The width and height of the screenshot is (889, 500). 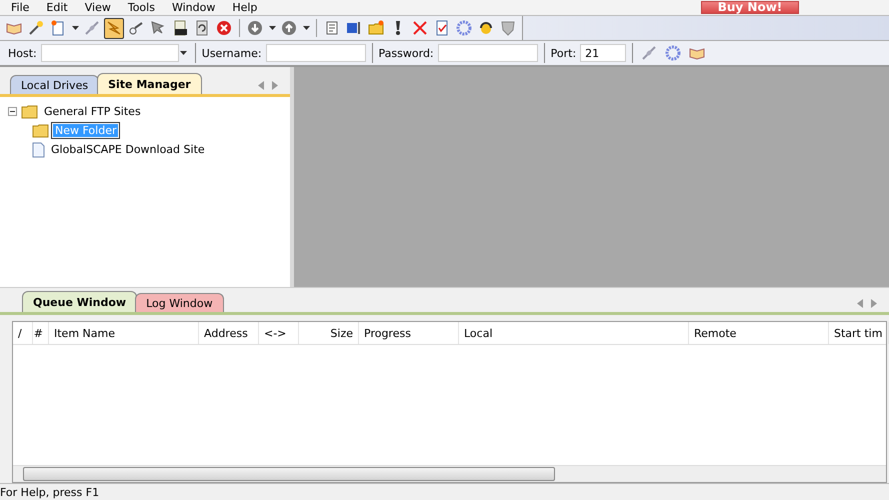 I want to click on column-header: Remote, so click(x=759, y=333).